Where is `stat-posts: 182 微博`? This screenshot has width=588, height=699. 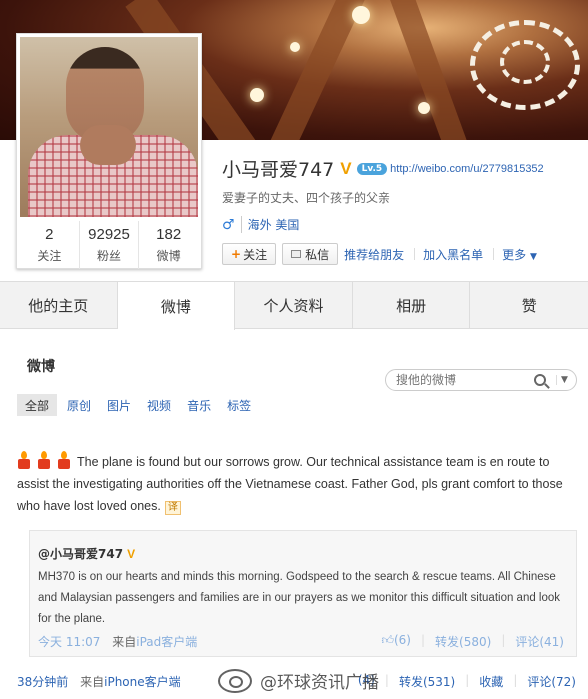
stat-posts: 182 微博 is located at coordinates (168, 245).